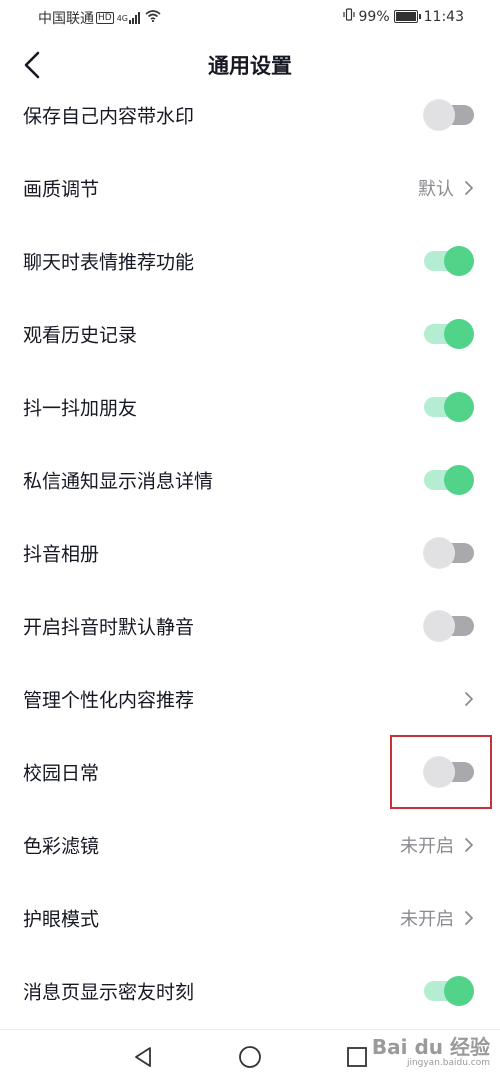  Describe the element at coordinates (436, 189) in the screenshot. I see `setting-value: 默认` at that location.